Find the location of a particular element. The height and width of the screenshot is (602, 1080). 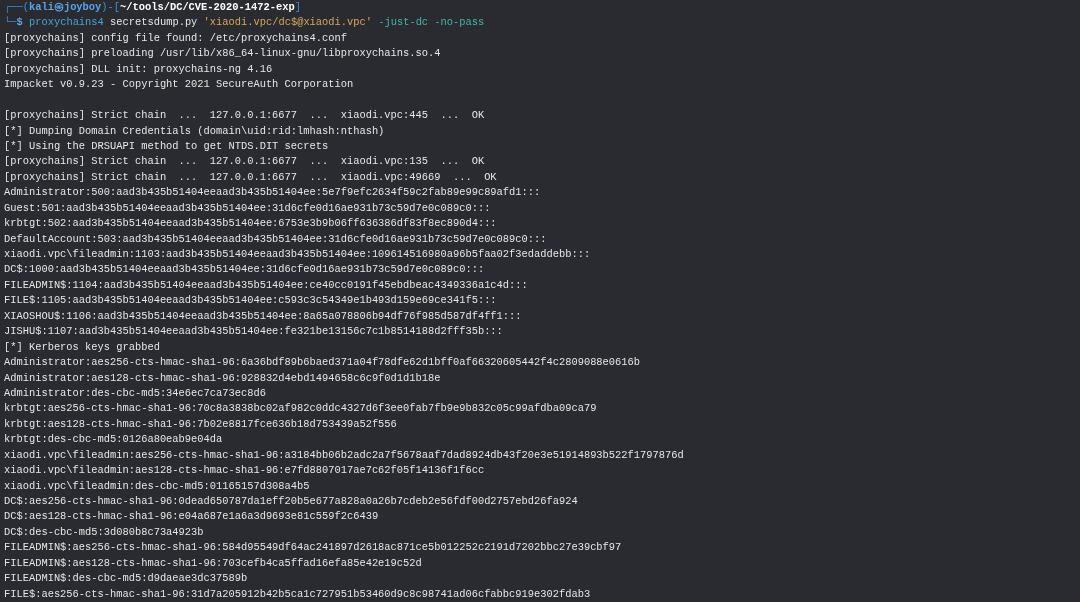

output-line: krbtgt:aes256-cts-hmac-sha1-96:70c8a3838bc02af982c0ddc4327d6f3ee0fab7fb9e9b832c05c99afdba09ca79 is located at coordinates (300, 409).